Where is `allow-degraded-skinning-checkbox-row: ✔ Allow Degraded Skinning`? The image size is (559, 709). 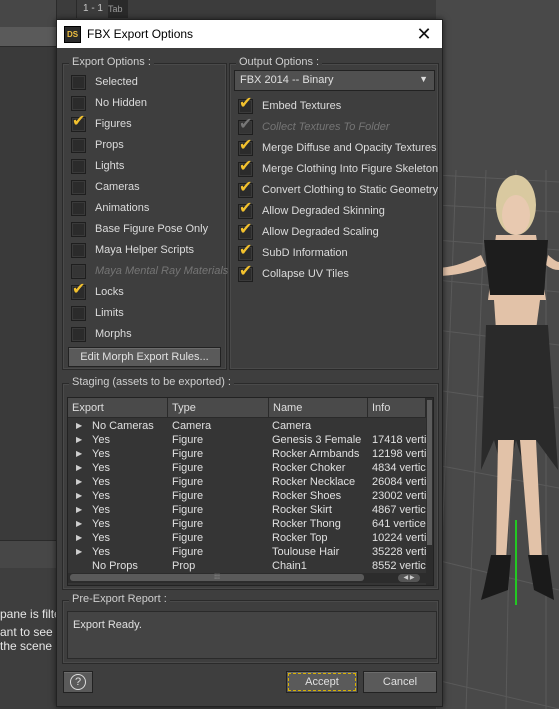 allow-degraded-skinning-checkbox-row: ✔ Allow Degraded Skinning is located at coordinates (311, 210).